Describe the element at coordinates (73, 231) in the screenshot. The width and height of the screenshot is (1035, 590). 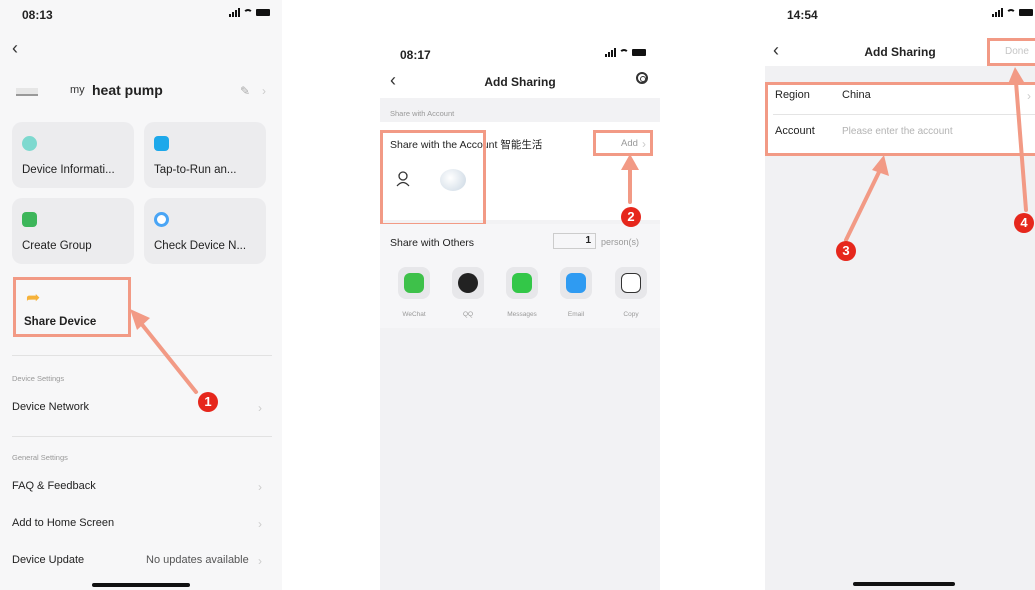
I see `card-create-group: Create Group` at that location.